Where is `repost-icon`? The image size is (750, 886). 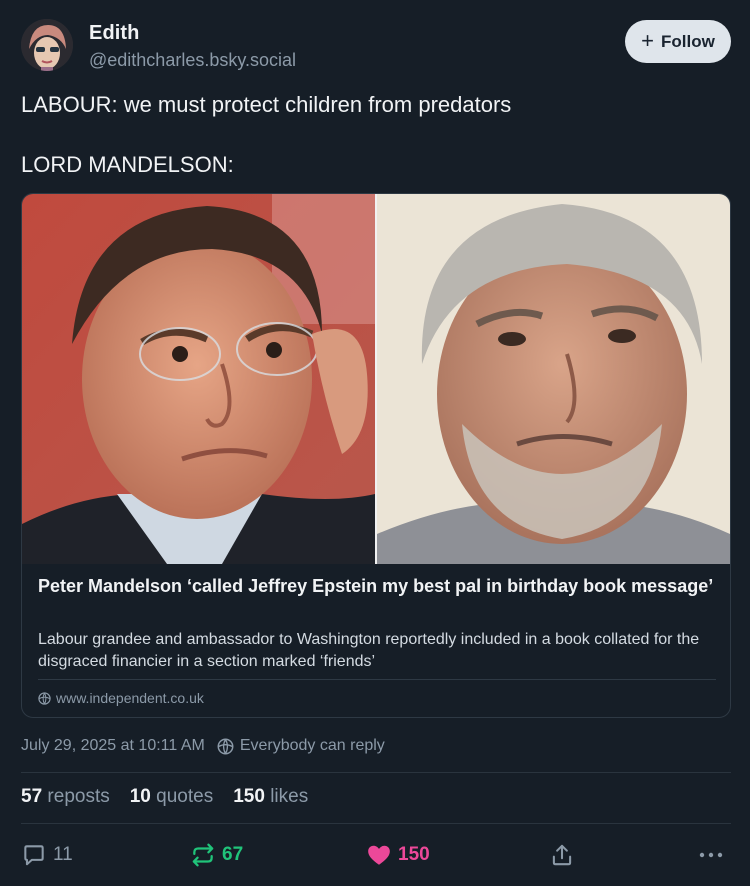
repost-icon is located at coordinates (203, 855).